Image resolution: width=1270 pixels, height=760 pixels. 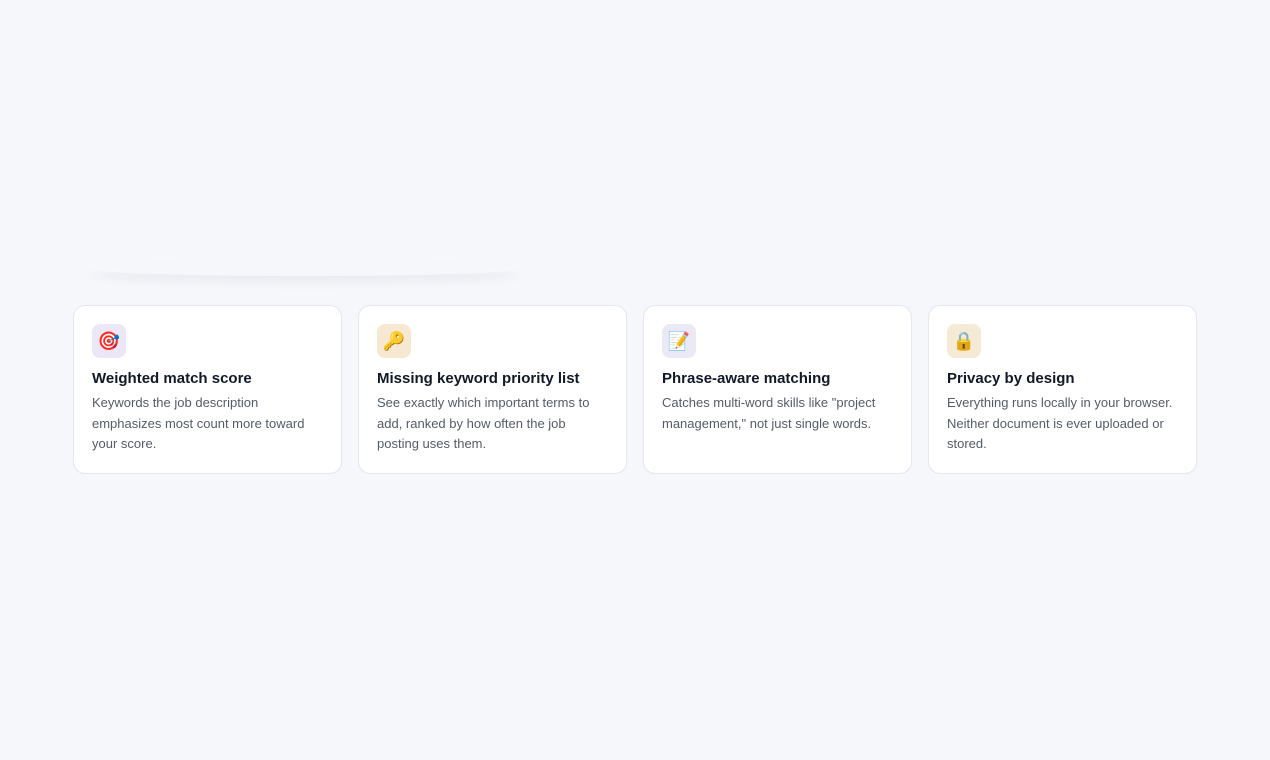 I want to click on feature-title: Missing keyword priority list, so click(x=478, y=378).